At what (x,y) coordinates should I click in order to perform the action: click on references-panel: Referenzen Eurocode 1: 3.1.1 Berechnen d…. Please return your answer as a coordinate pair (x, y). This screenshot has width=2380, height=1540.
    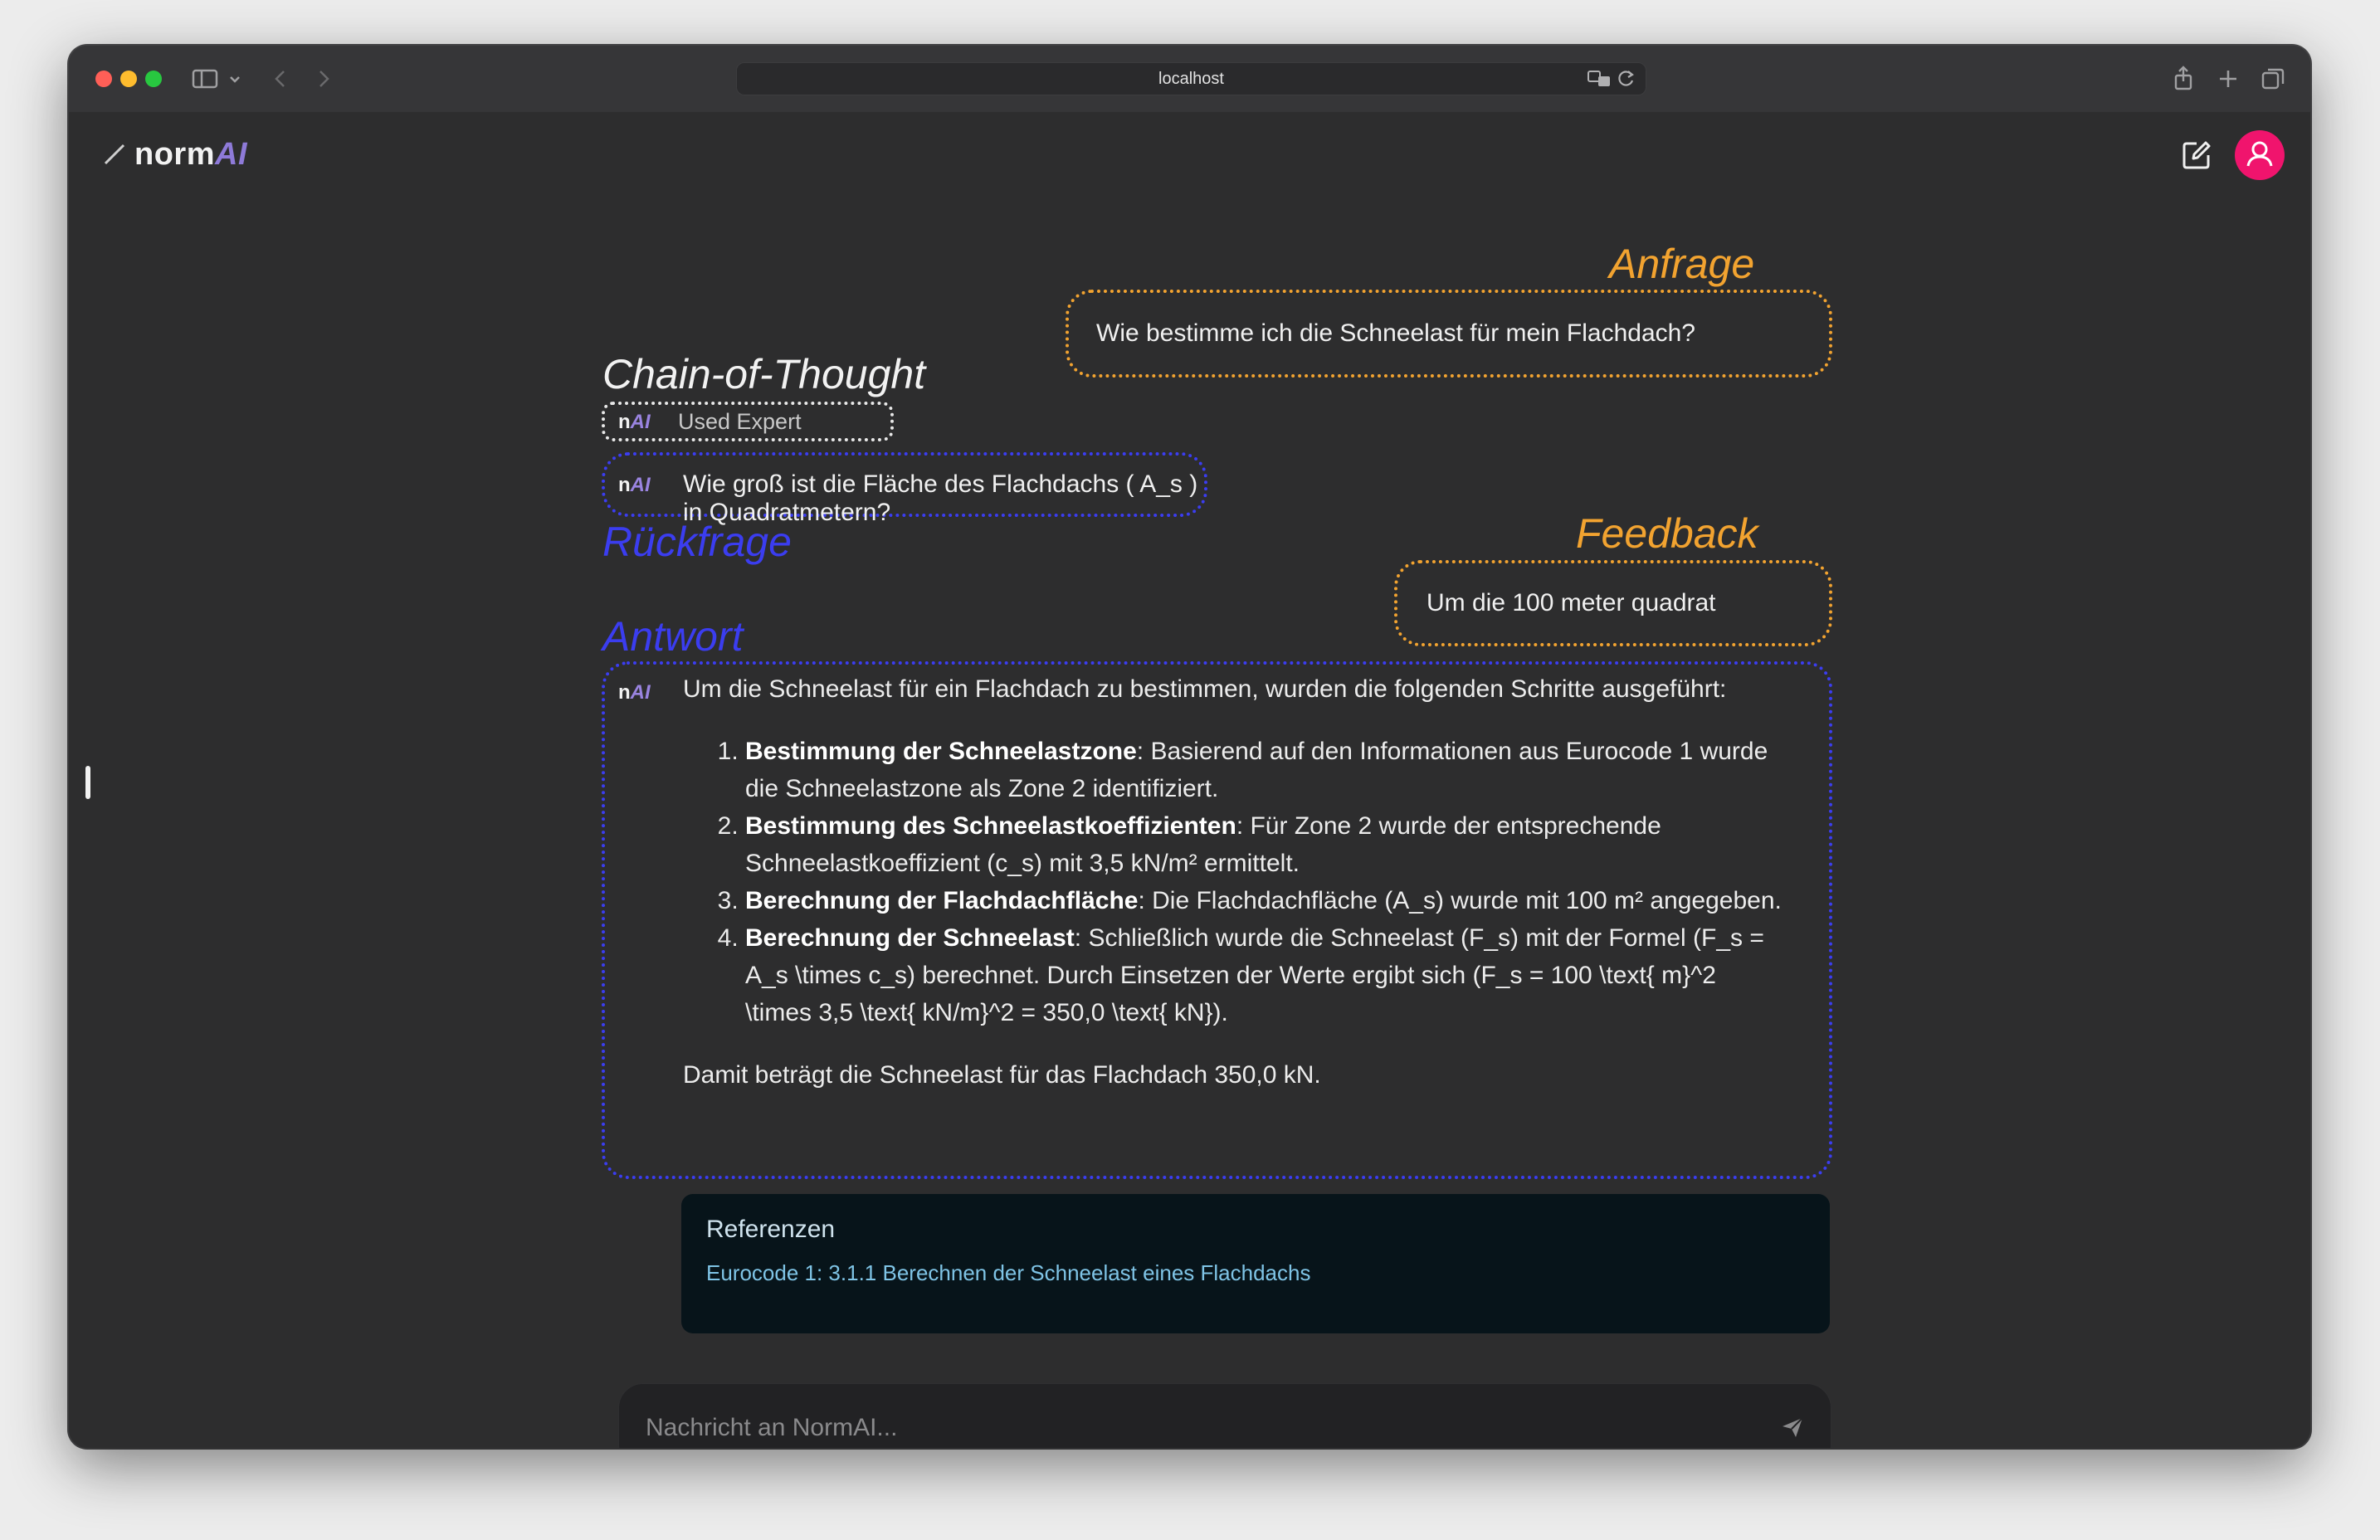
    Looking at the image, I should click on (1255, 1263).